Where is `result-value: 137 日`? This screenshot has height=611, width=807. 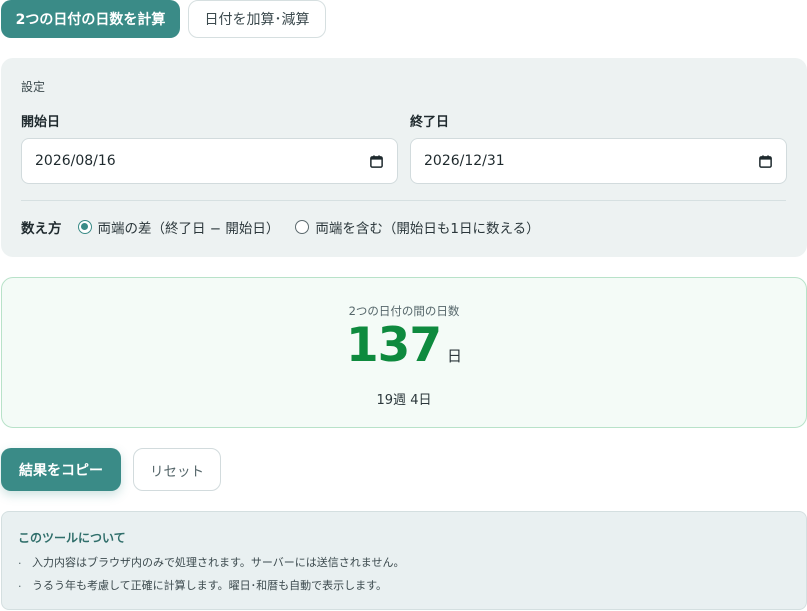 result-value: 137 日 is located at coordinates (404, 345).